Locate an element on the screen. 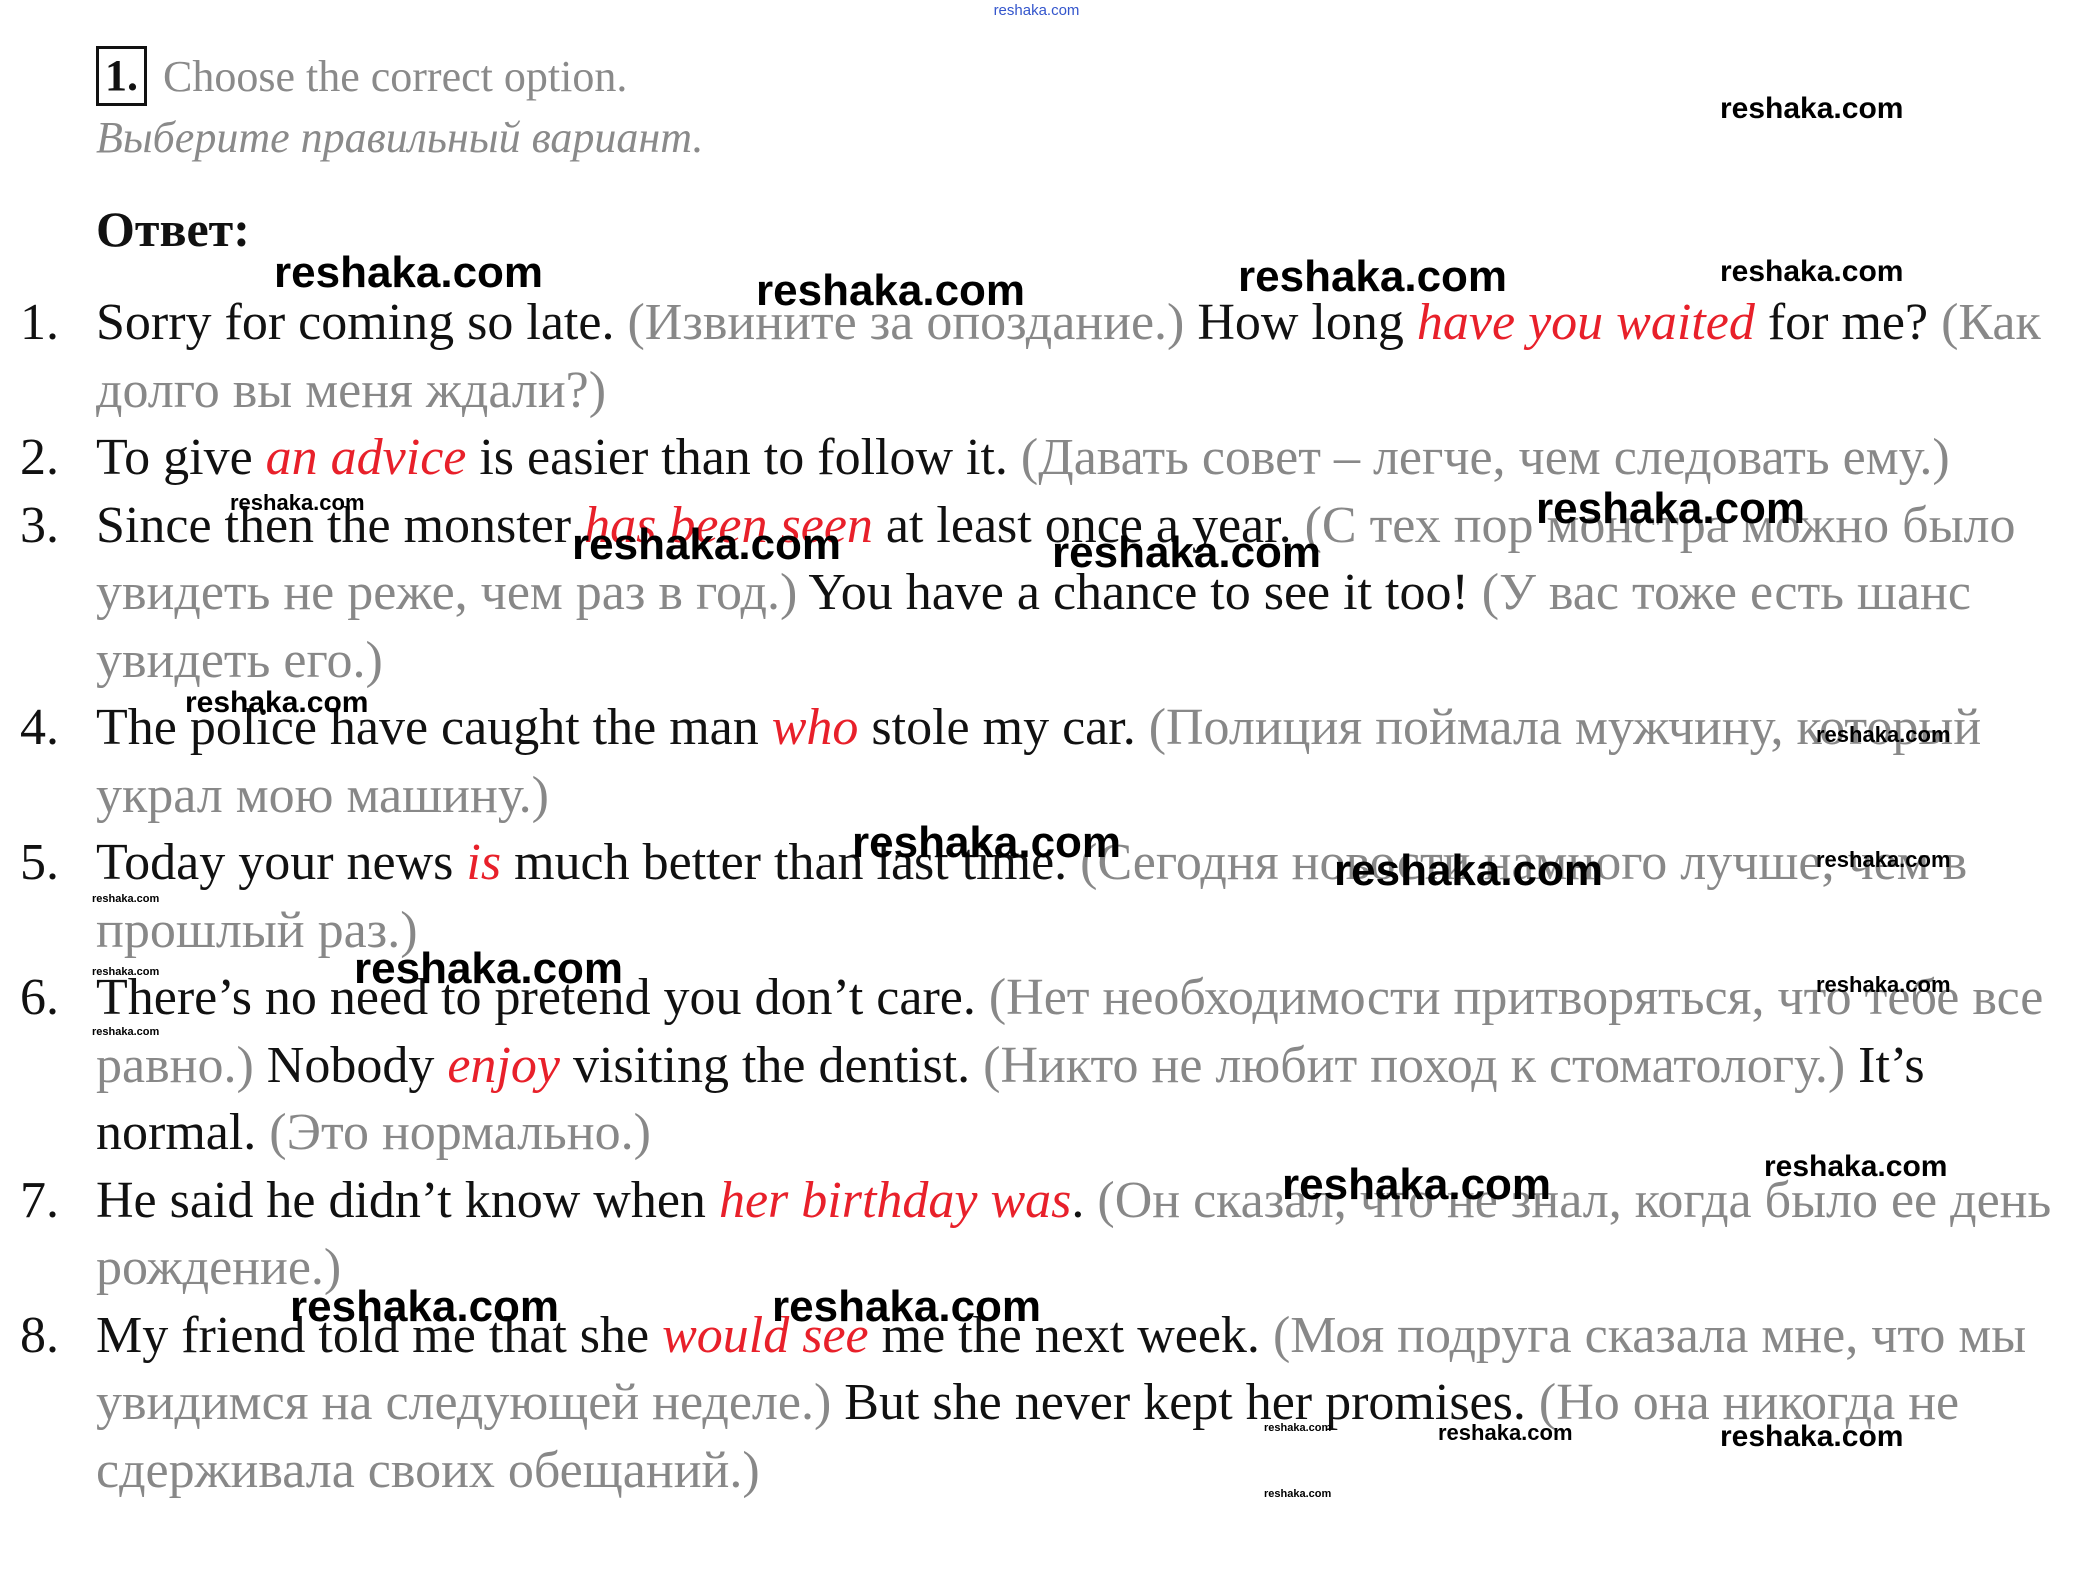 The height and width of the screenshot is (1570, 2073). answer-number: 8. is located at coordinates (39, 1335).